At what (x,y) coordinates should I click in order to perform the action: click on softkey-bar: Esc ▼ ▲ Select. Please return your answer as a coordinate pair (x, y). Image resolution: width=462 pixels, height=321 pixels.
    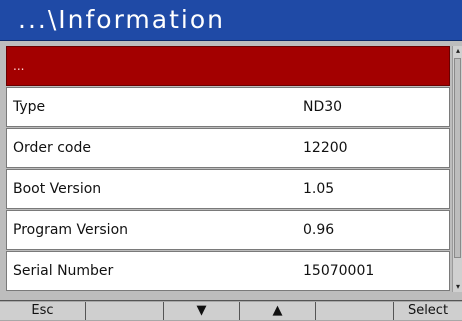
    Looking at the image, I should click on (231, 310).